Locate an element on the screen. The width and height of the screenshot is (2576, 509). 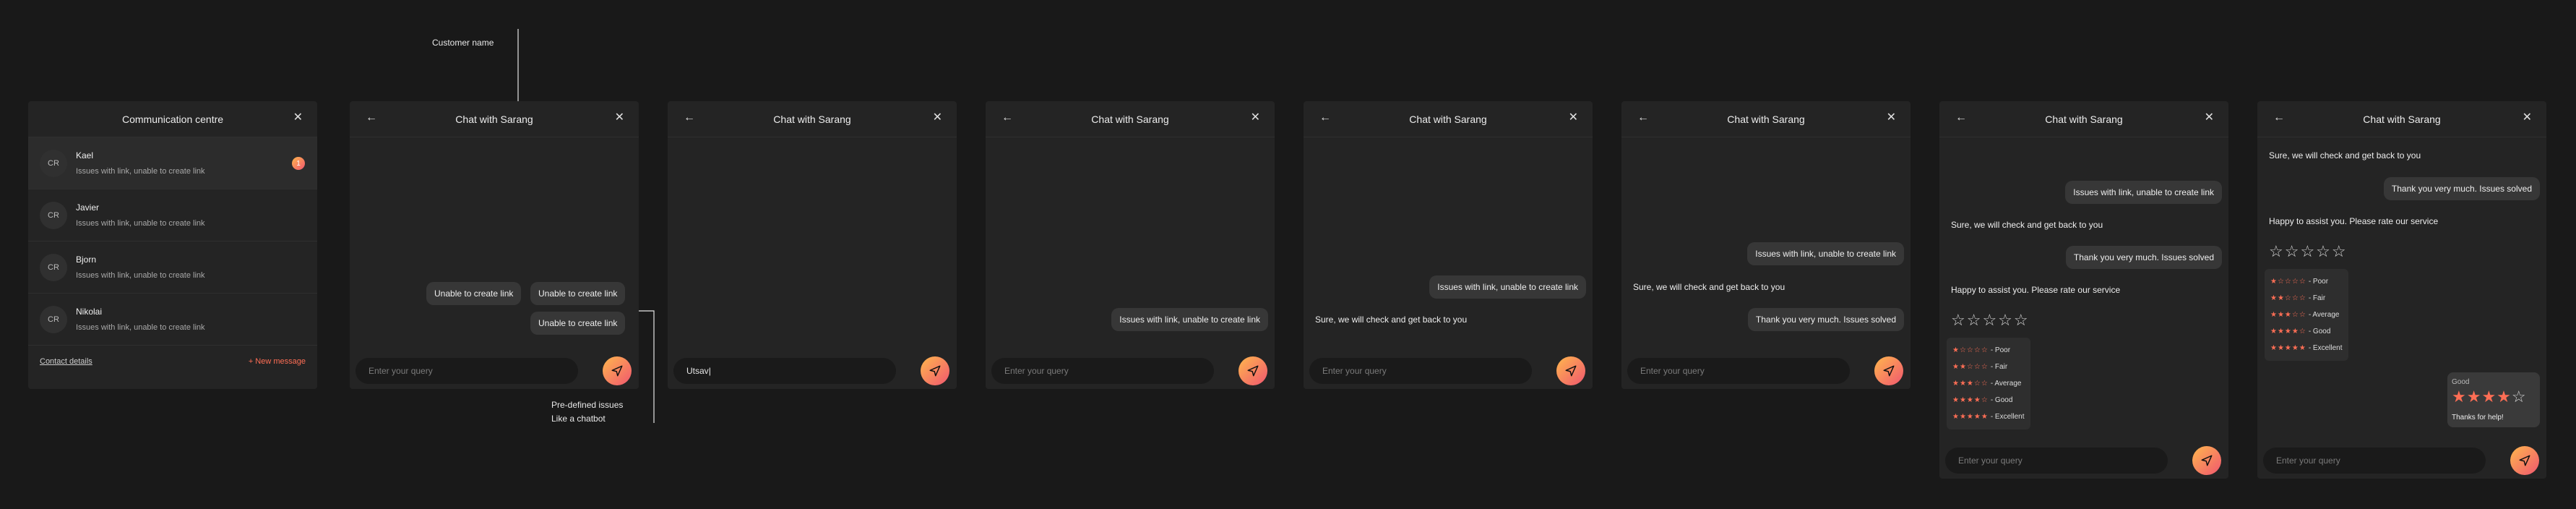
query-input: Utsav | is located at coordinates (784, 371).